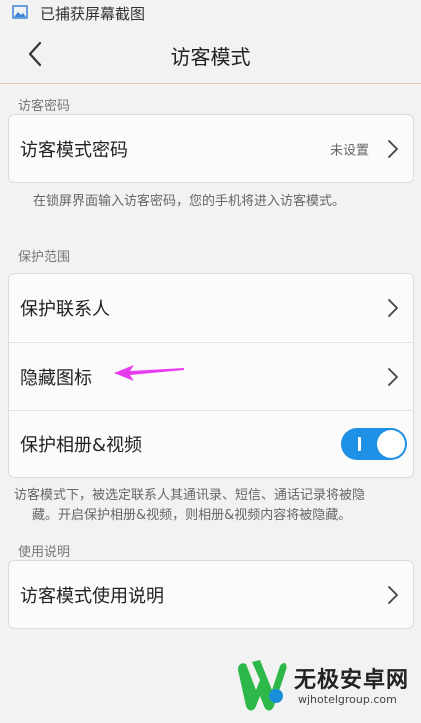 The image size is (421, 723). Describe the element at coordinates (211, 443) in the screenshot. I see `protect-album-row: 保护相册&视频` at that location.